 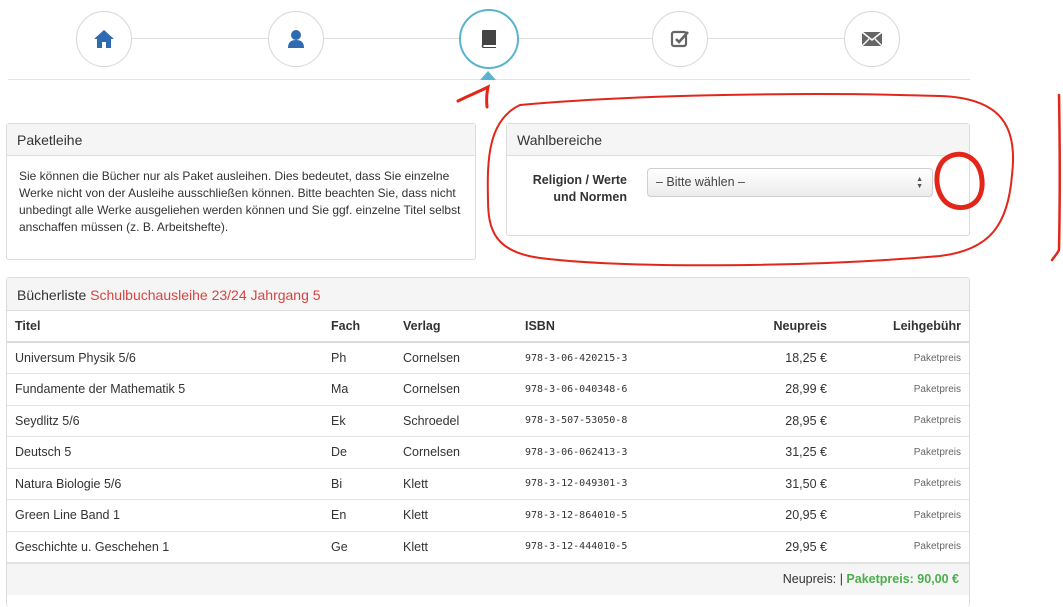 What do you see at coordinates (359, 389) in the screenshot?
I see `book-fach: Ma` at bounding box center [359, 389].